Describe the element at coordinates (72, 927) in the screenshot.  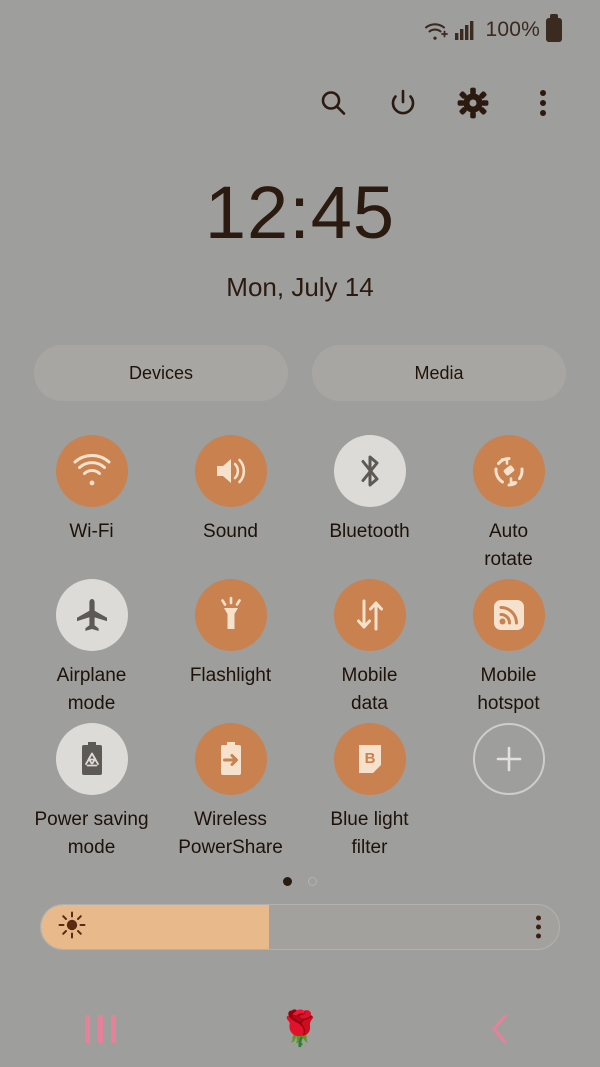
I see `brightness-sun-icon` at that location.